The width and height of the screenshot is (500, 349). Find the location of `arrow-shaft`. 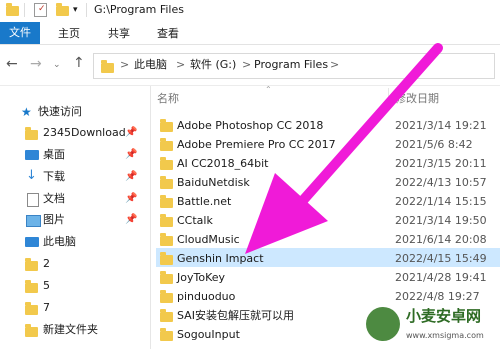

arrow-shaft is located at coordinates (368, 127).